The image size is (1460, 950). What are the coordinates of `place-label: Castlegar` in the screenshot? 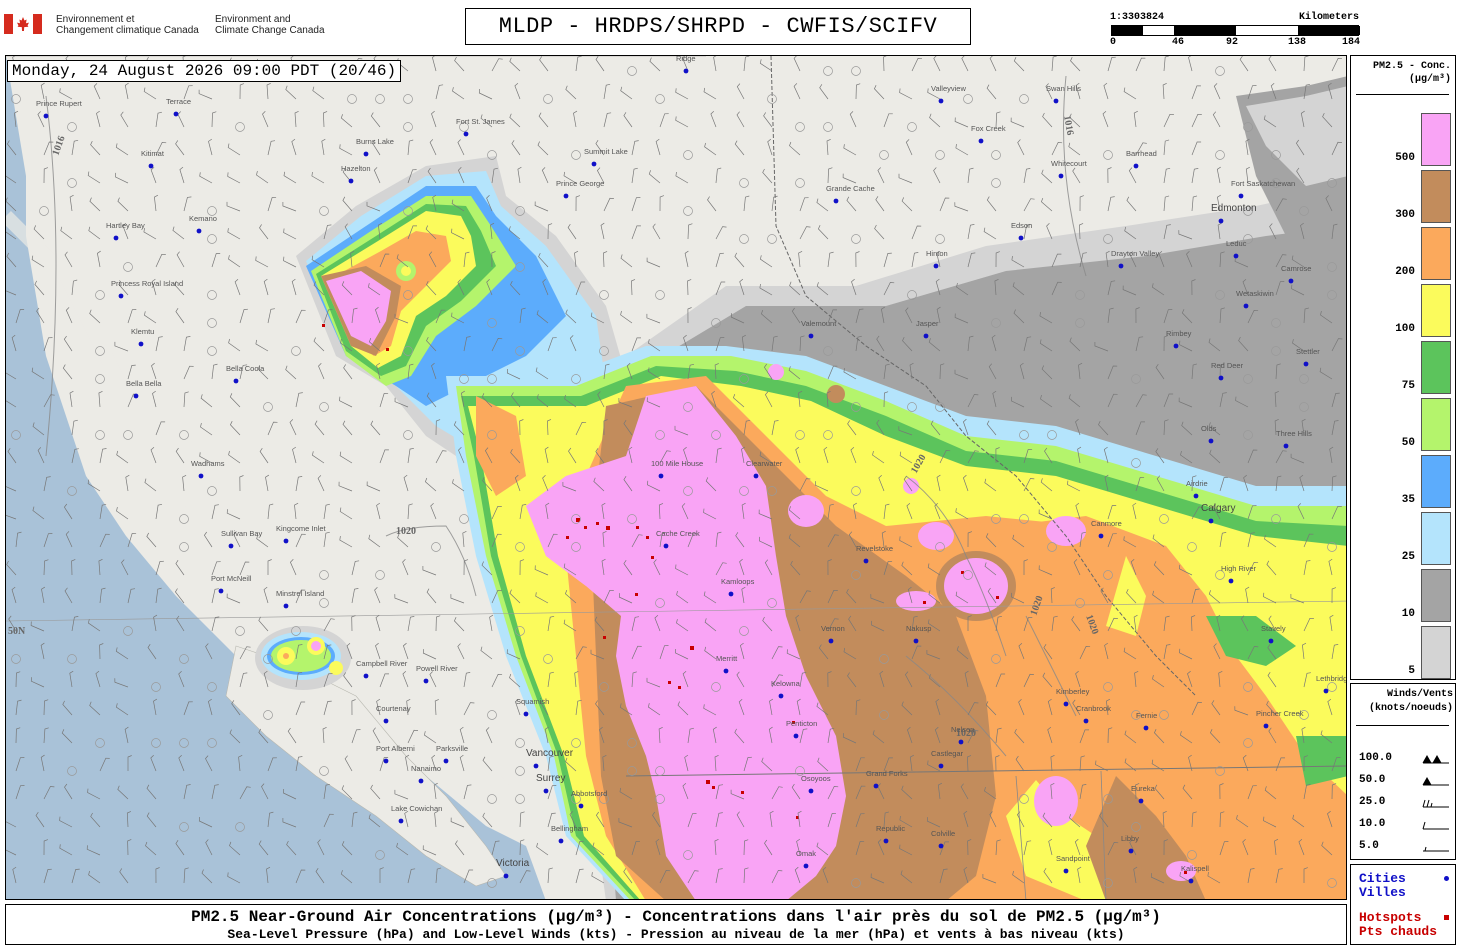 It's located at (947, 753).